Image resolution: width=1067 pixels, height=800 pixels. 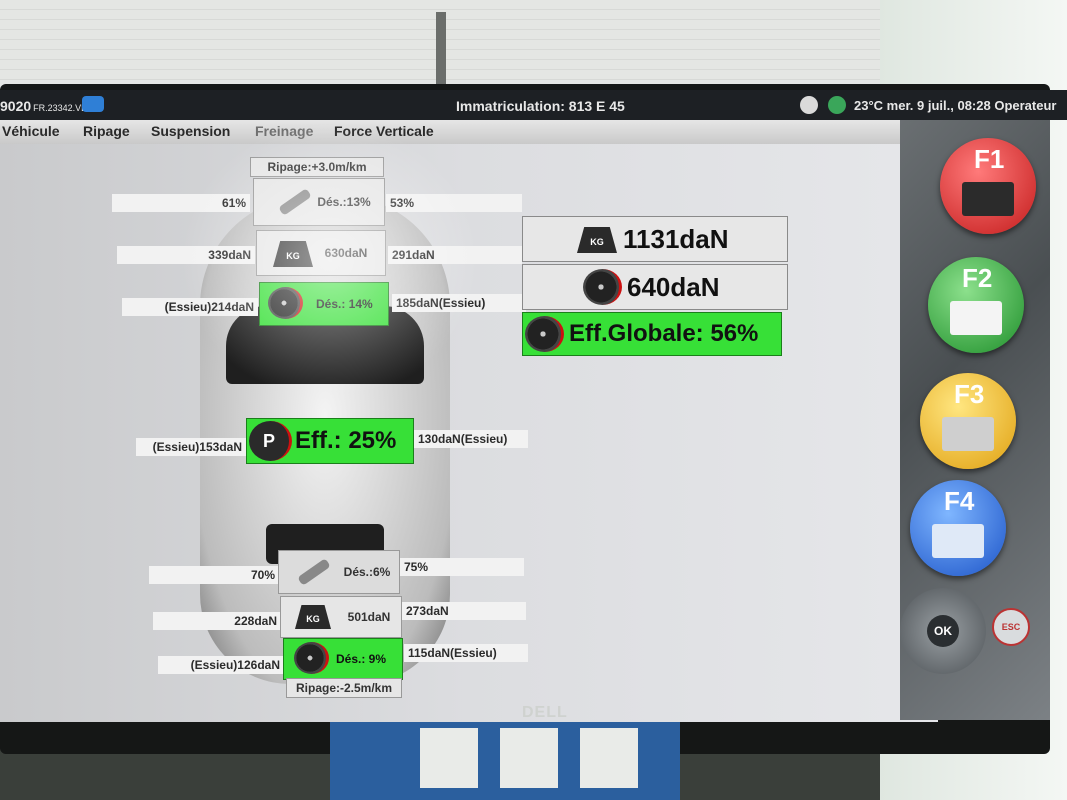 I want to click on desk, so click(x=505, y=761).